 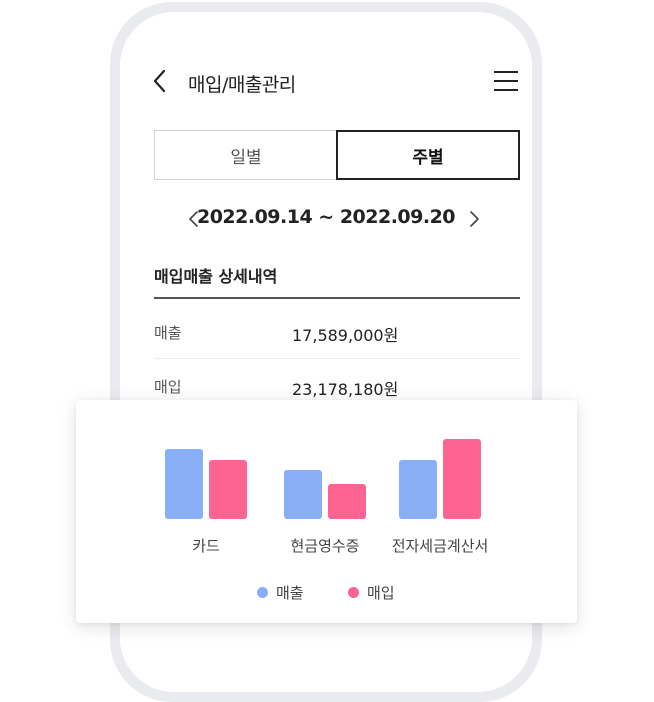 I want to click on legend-label: 매출, so click(x=290, y=593).